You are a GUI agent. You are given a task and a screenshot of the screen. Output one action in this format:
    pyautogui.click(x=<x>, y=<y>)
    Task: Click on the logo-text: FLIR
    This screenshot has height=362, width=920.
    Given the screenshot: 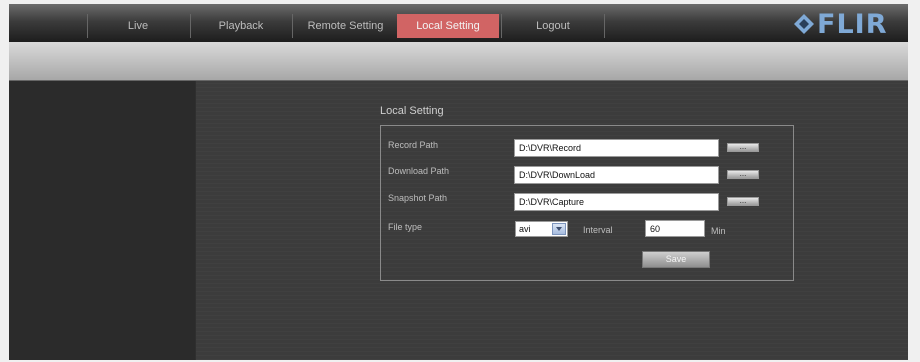 What is the action you would take?
    pyautogui.click(x=852, y=24)
    